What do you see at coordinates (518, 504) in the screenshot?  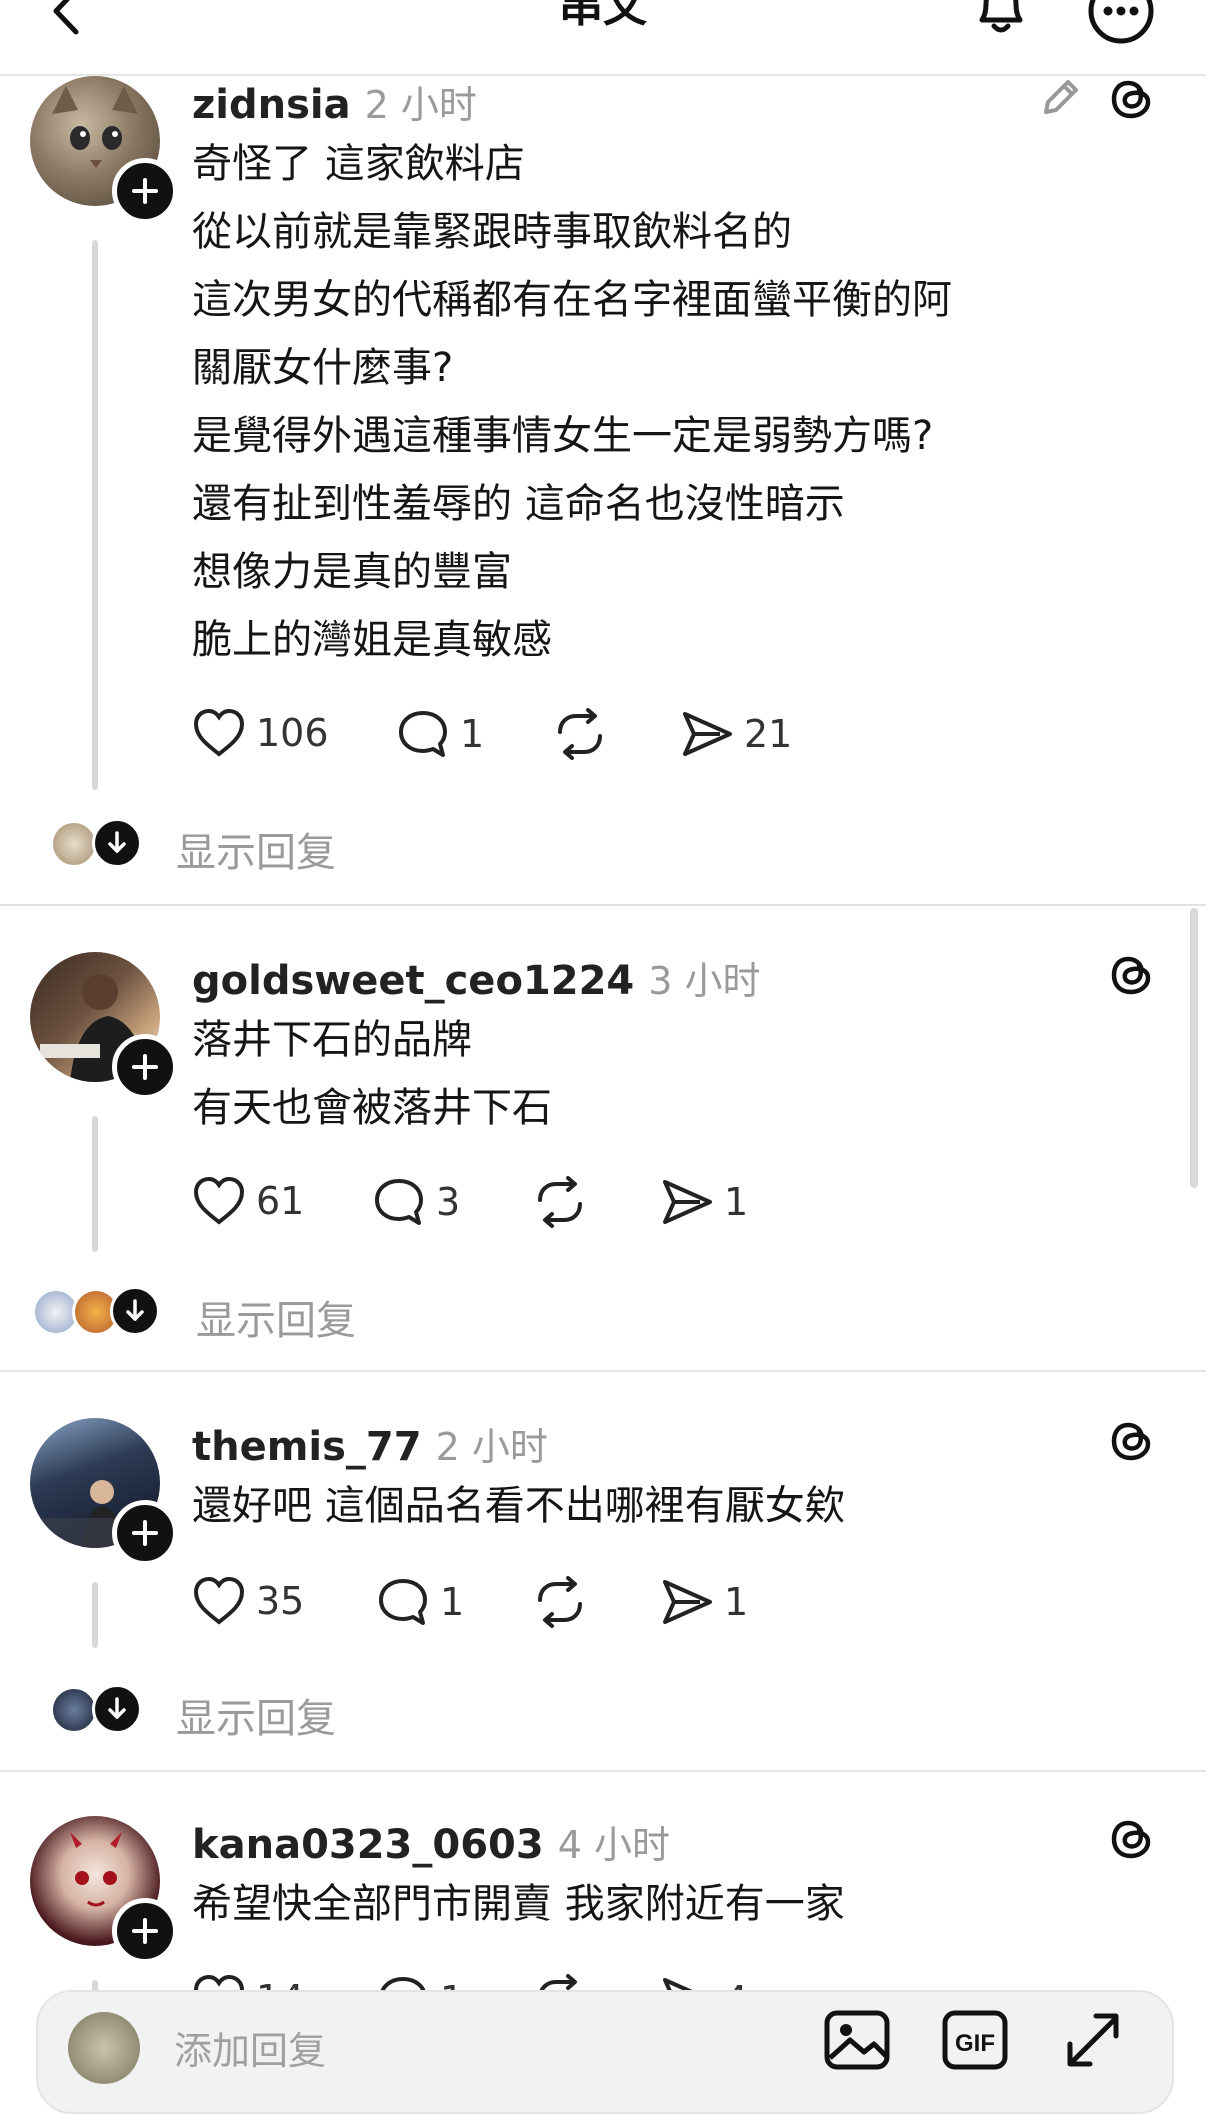 I see `post-text-line: 還有扯到性羞辱的 這命名也沒性暗示` at bounding box center [518, 504].